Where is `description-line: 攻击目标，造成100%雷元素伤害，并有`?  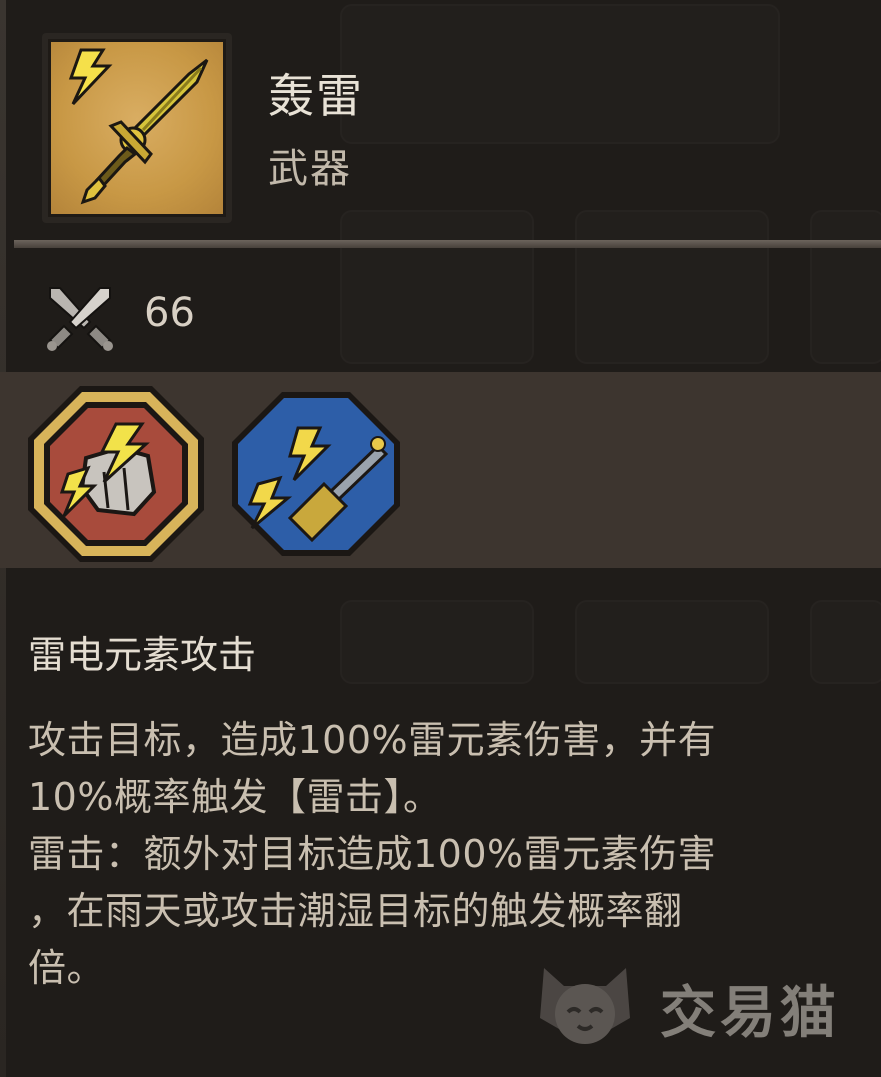 description-line: 攻击目标，造成100%雷元素伤害，并有 is located at coordinates (372, 740).